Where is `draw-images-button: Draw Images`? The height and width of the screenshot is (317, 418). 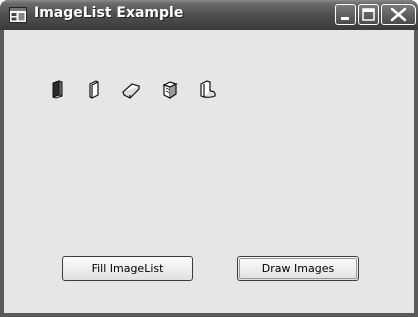 draw-images-button: Draw Images is located at coordinates (298, 268).